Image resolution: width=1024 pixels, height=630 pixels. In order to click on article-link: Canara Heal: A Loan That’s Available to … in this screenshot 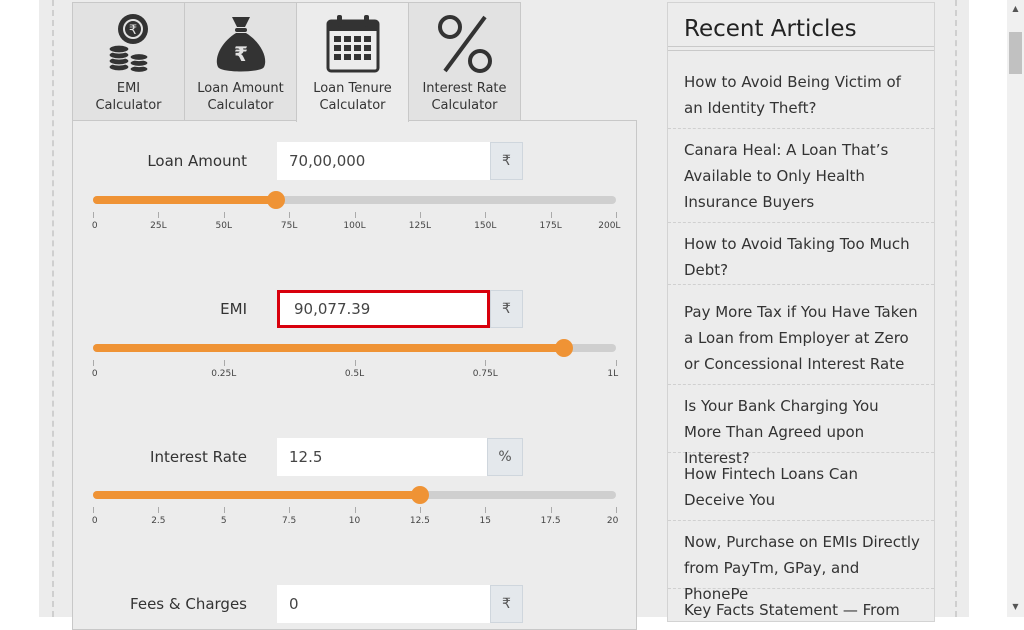, I will do `click(801, 180)`.